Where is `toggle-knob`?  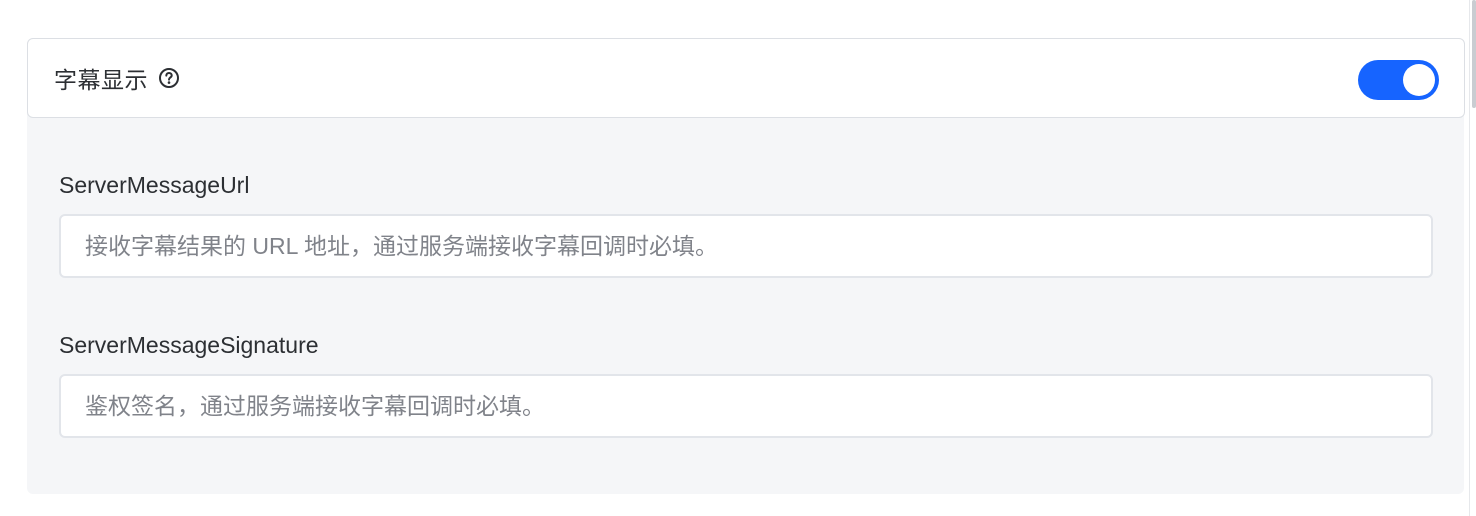 toggle-knob is located at coordinates (1419, 80).